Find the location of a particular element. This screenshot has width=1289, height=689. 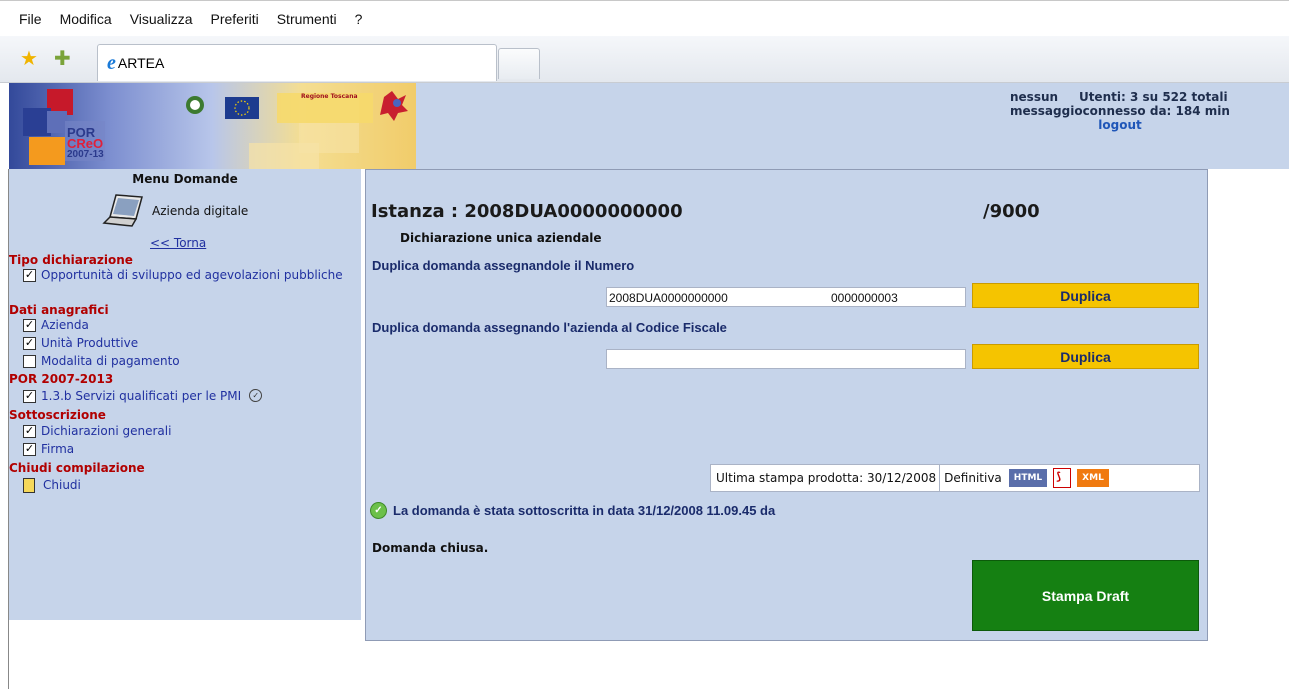

check-icon: ✓ is located at coordinates (378, 510).